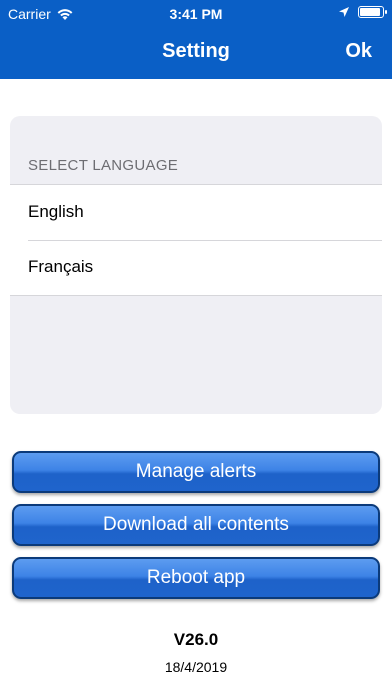 The height and width of the screenshot is (696, 392). Describe the element at coordinates (196, 150) in the screenshot. I see `language-section-header: SELECT LANGUAGE` at that location.